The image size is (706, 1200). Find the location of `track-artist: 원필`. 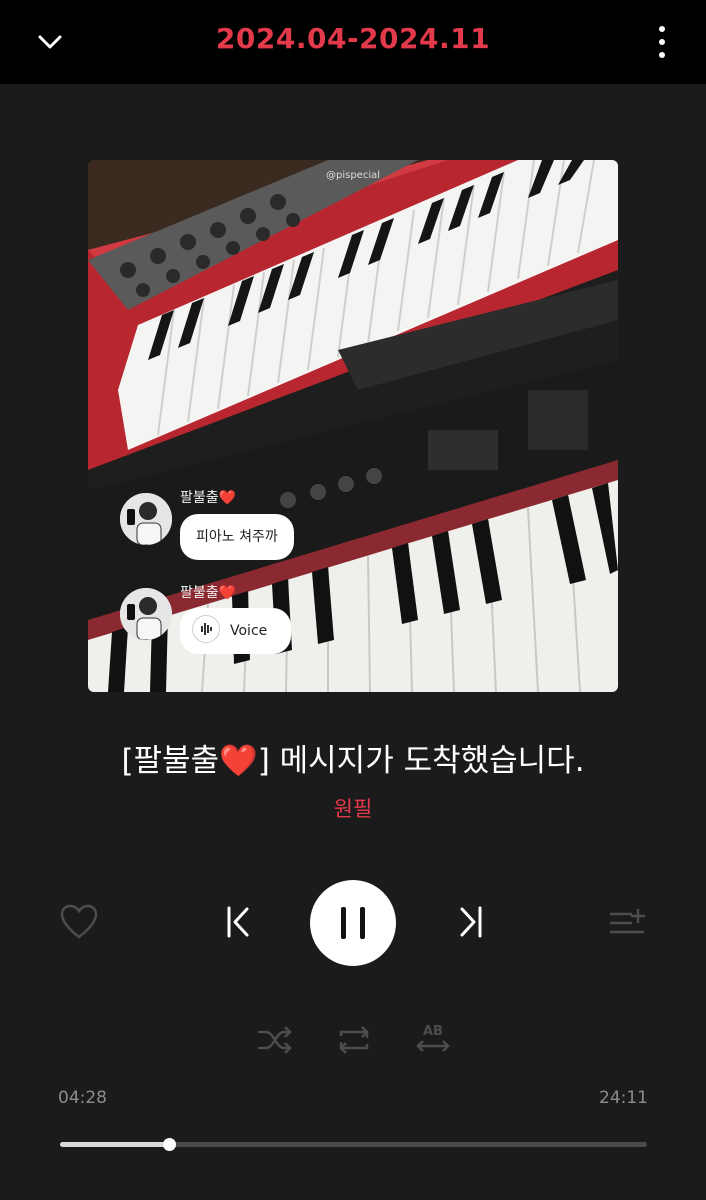

track-artist: 원필 is located at coordinates (353, 808).